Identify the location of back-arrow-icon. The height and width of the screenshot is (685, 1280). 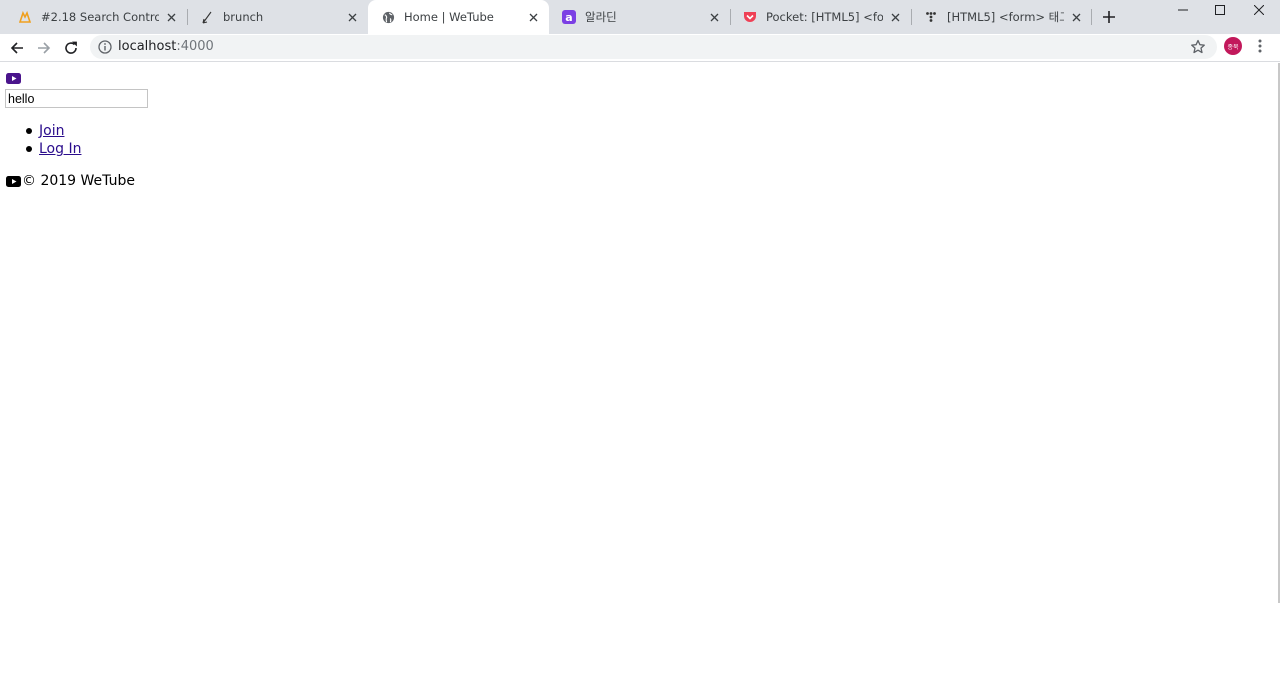
(16, 48).